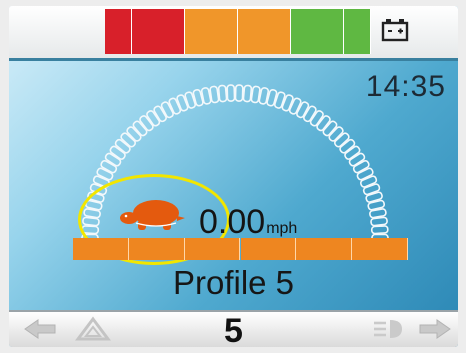 The width and height of the screenshot is (466, 353). I want to click on speed-readout: 0.00mph, so click(248, 222).